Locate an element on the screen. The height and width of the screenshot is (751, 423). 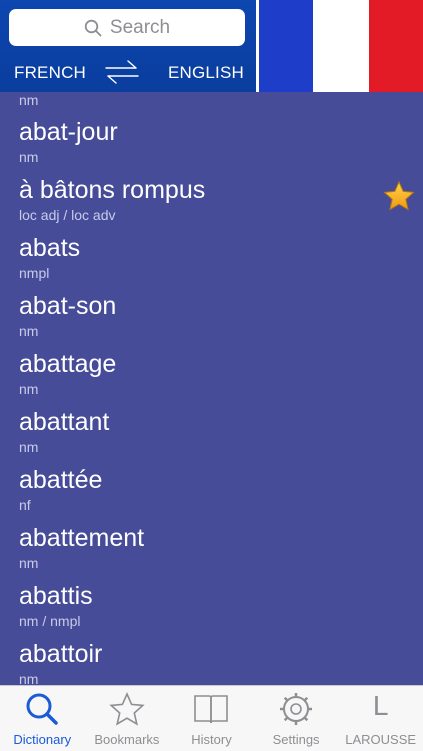
tab-dictionary: Dictionary is located at coordinates (42, 718).